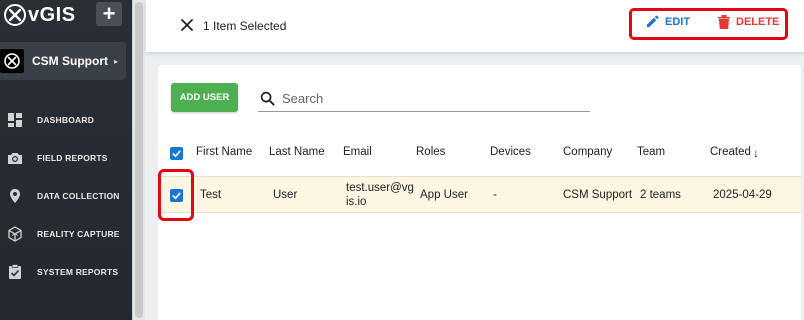 This screenshot has width=804, height=320. I want to click on org-icon, so click(12, 61).